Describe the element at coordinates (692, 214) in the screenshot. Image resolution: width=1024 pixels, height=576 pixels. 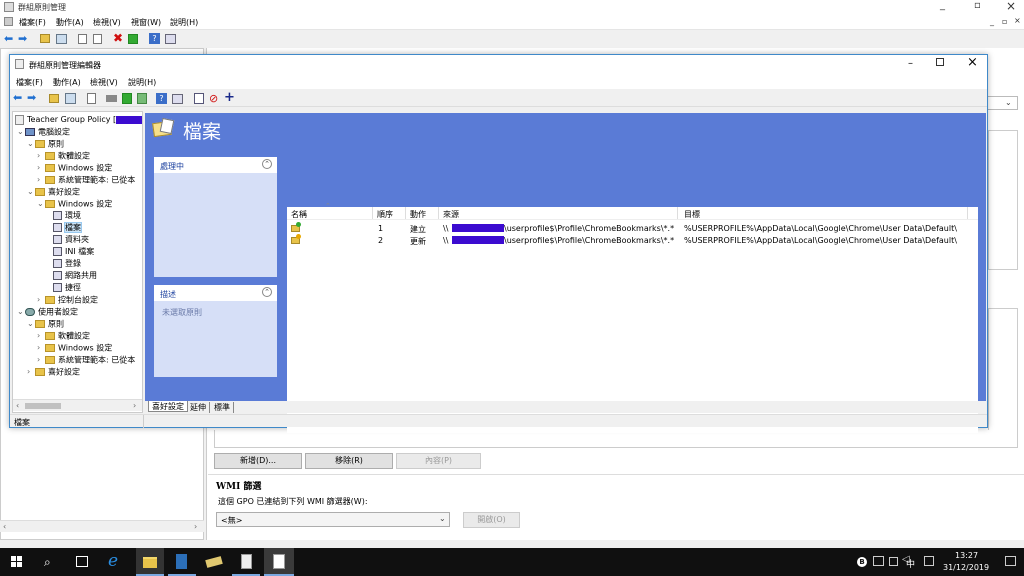
I see `col-target: 目標` at that location.